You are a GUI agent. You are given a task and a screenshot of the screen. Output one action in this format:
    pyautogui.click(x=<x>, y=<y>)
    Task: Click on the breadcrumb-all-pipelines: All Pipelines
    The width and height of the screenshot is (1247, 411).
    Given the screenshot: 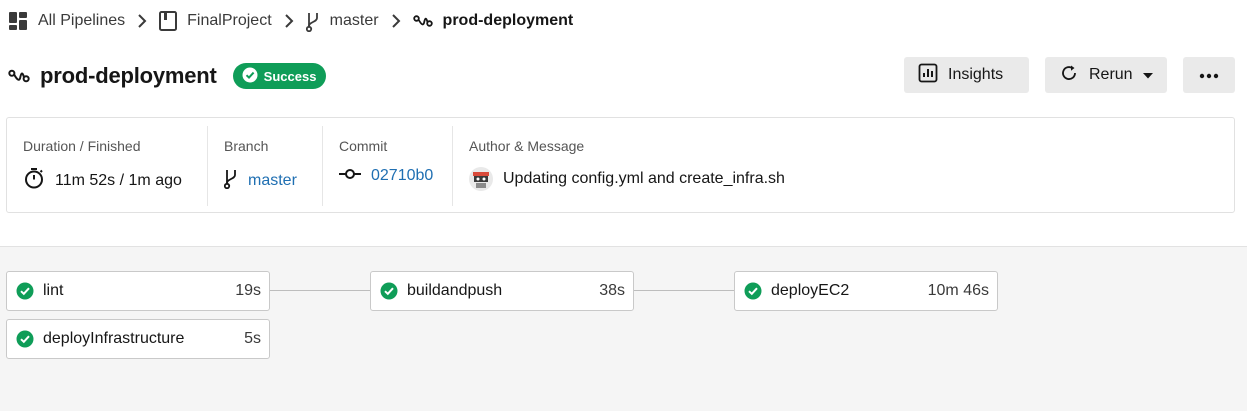 What is the action you would take?
    pyautogui.click(x=66, y=21)
    